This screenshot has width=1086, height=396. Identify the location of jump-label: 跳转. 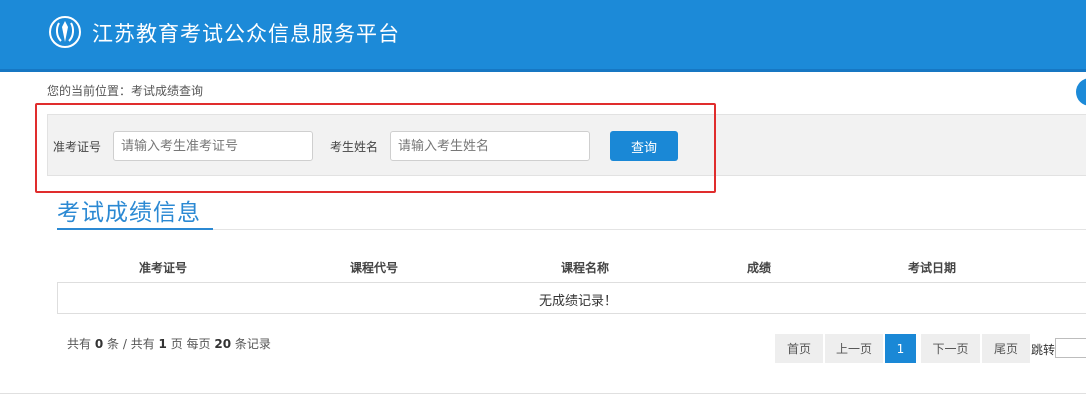
(1043, 350).